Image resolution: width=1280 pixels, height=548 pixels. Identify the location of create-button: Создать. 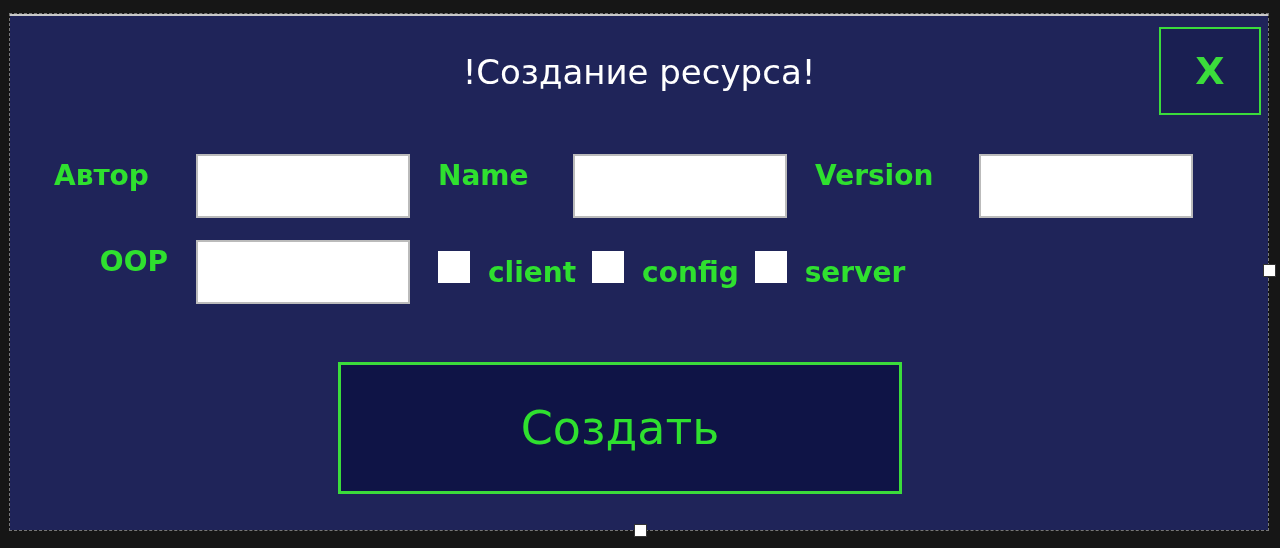
(620, 428).